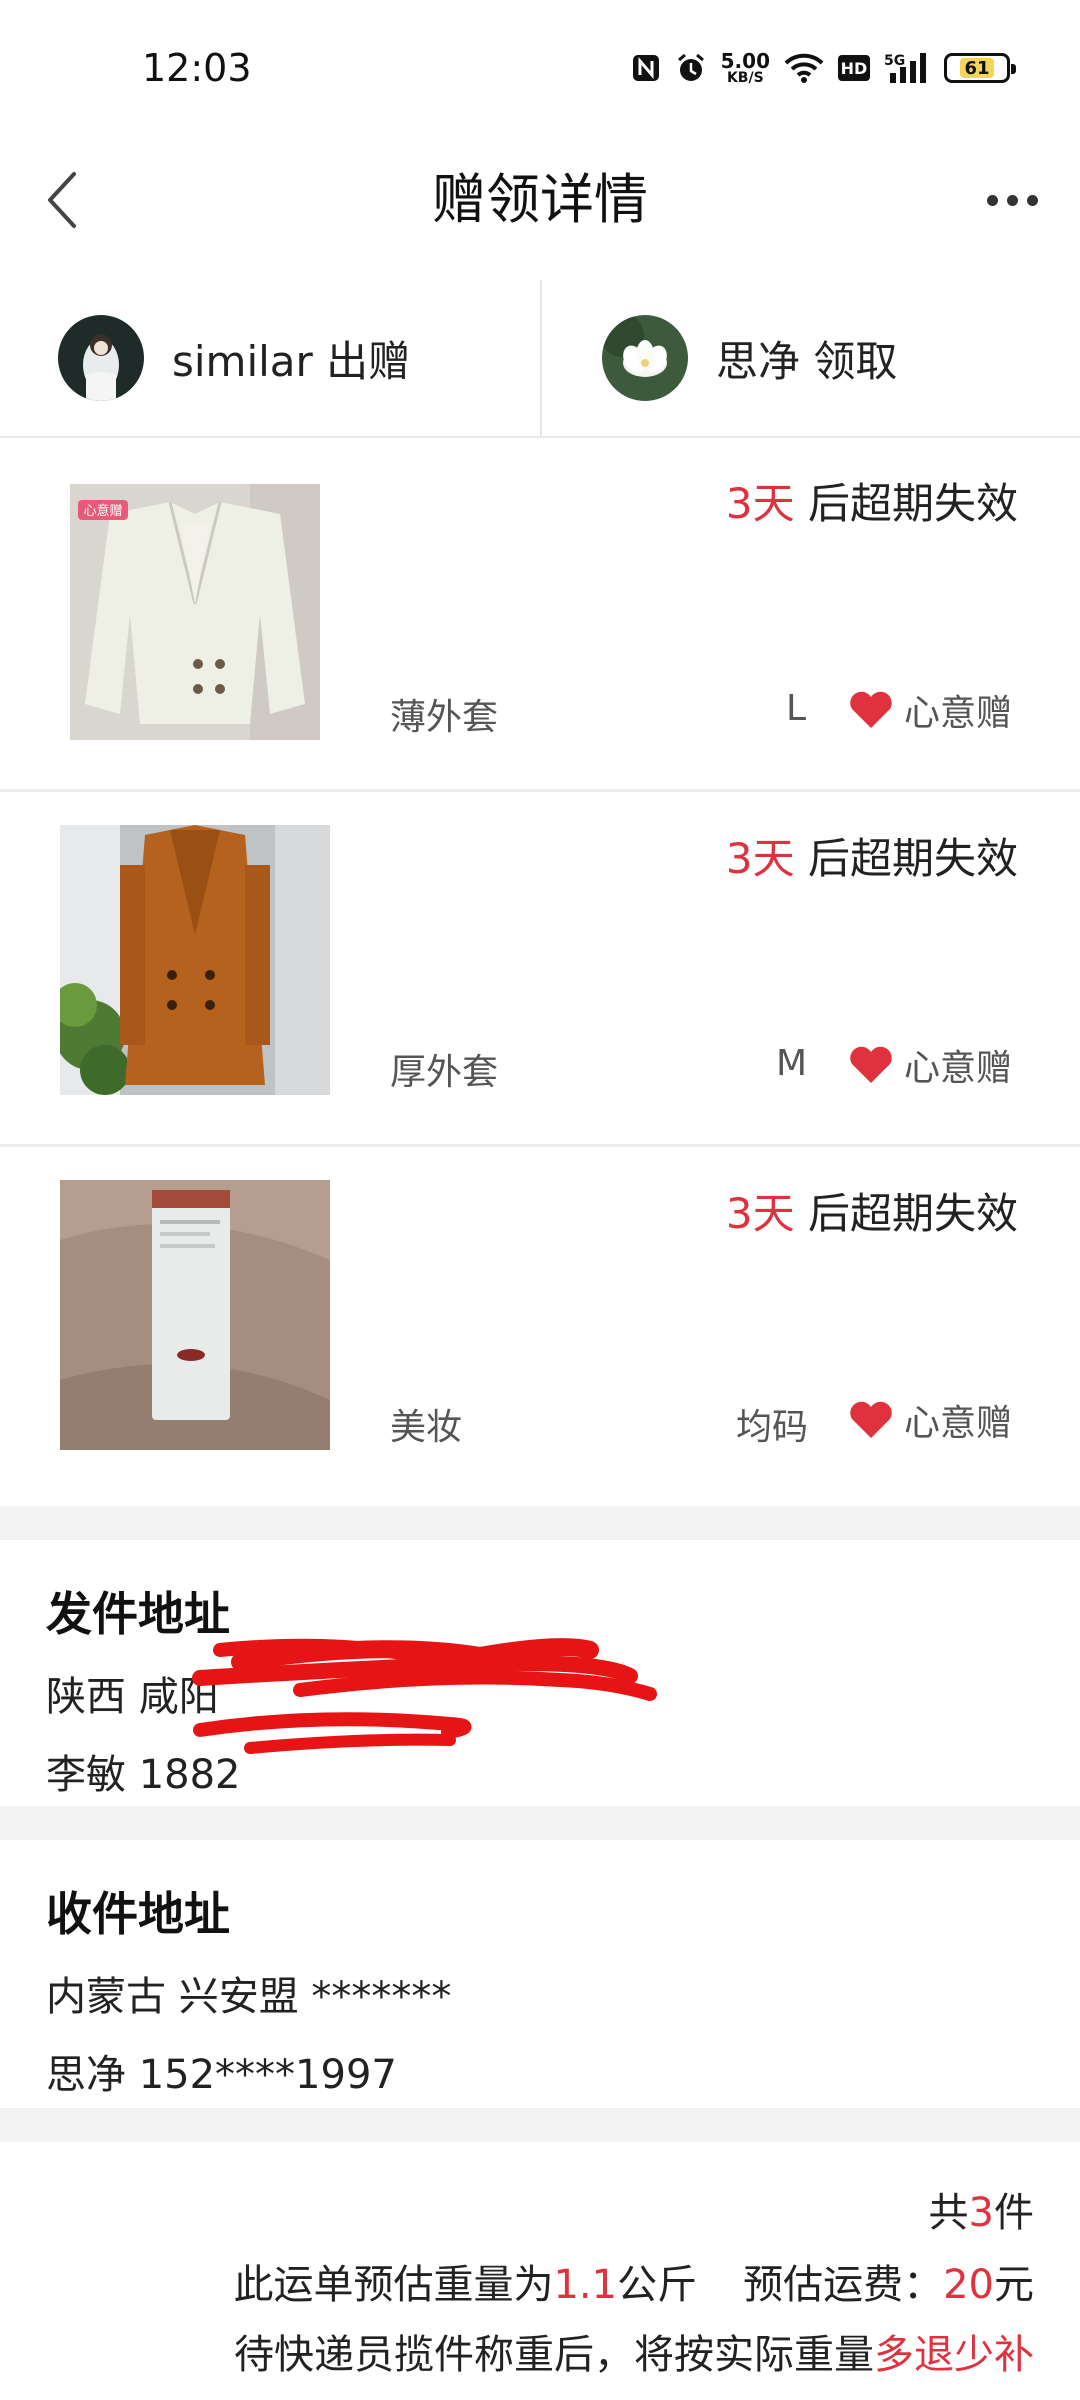  Describe the element at coordinates (646, 68) in the screenshot. I see `nfc-icon` at that location.